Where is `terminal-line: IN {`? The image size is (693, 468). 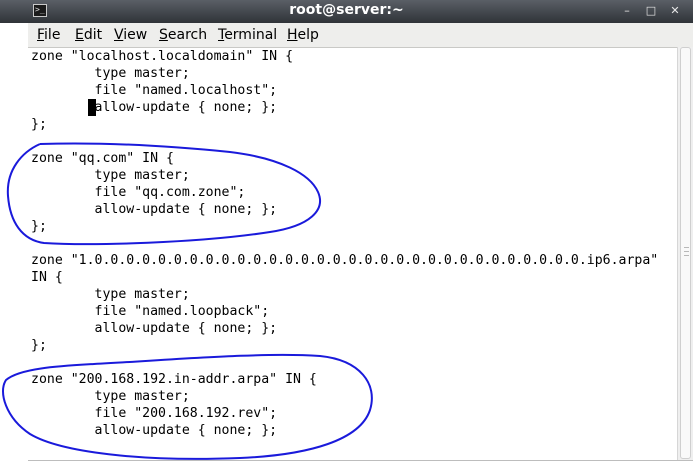
terminal-line: IN { is located at coordinates (47, 277).